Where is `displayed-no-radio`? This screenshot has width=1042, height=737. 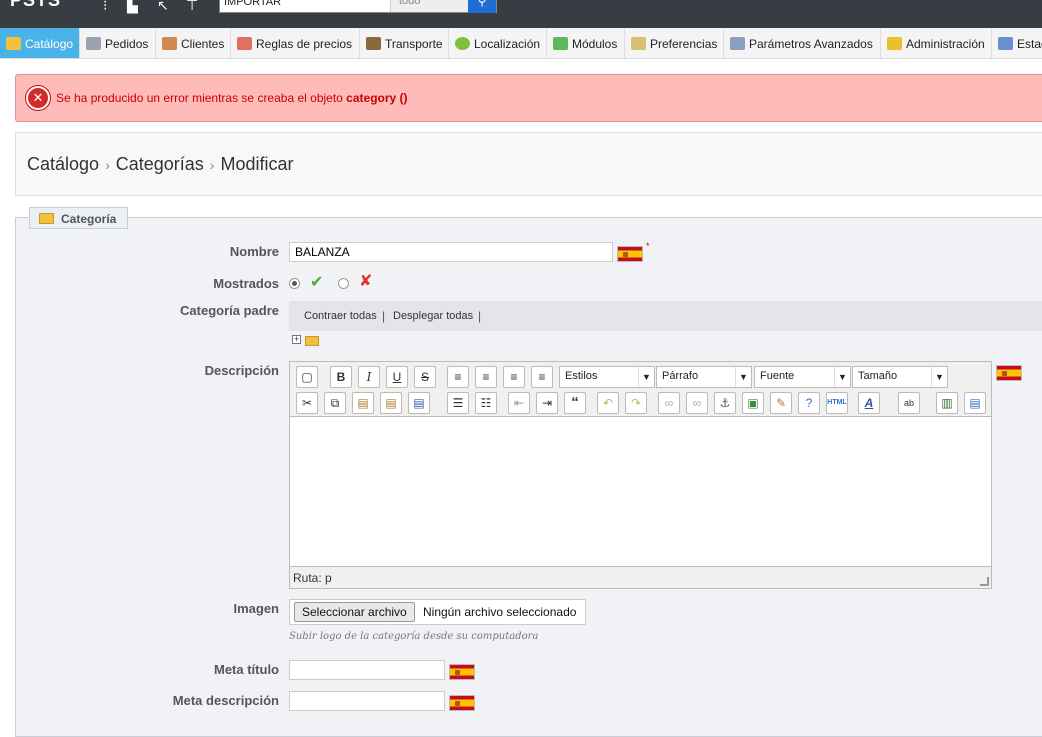
displayed-no-radio is located at coordinates (343, 283).